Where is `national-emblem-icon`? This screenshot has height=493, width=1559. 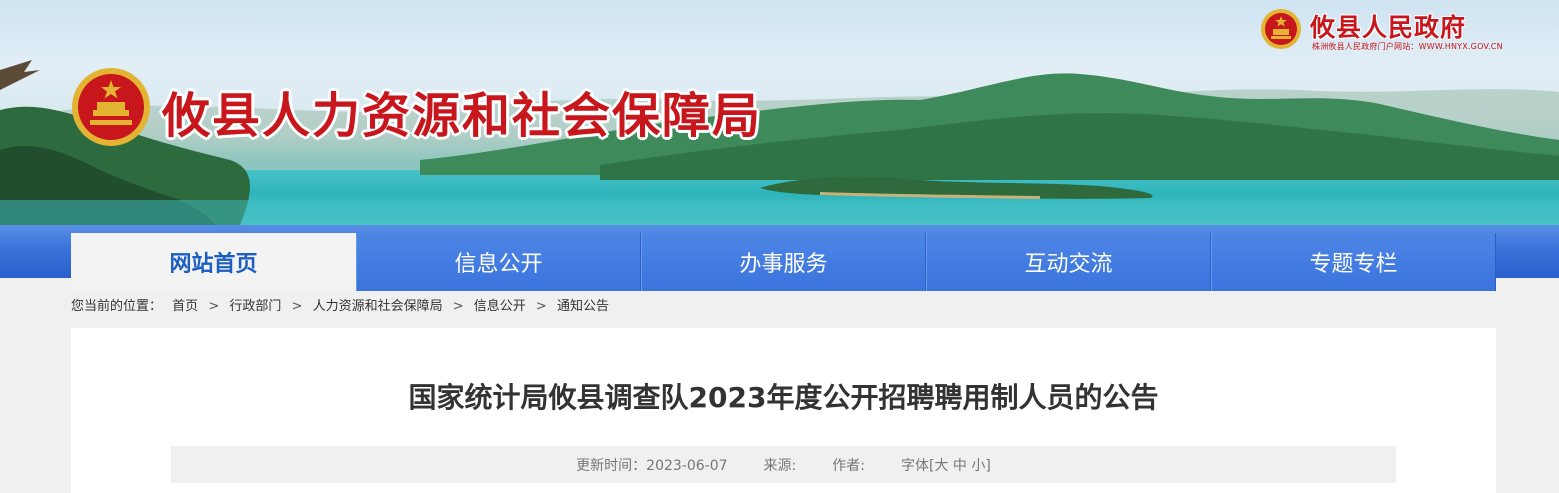 national-emblem-icon is located at coordinates (111, 107).